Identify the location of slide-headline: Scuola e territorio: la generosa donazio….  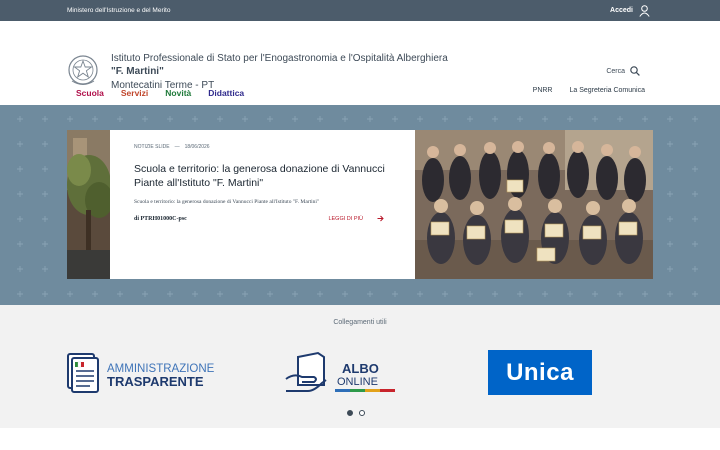
(265, 176).